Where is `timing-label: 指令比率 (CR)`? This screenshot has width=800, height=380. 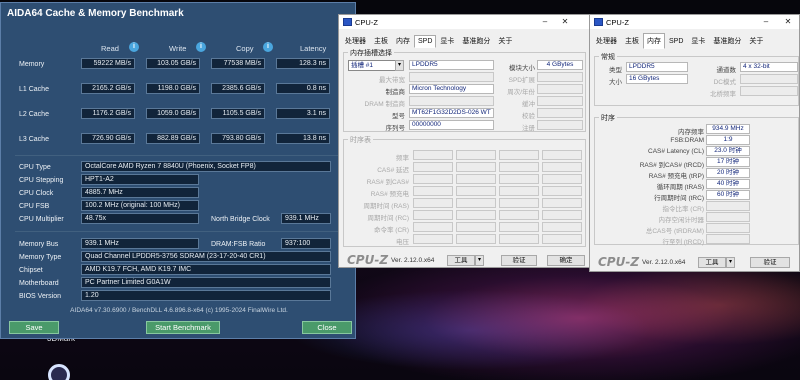 timing-label: 指令比率 (CR) is located at coordinates (683, 209).